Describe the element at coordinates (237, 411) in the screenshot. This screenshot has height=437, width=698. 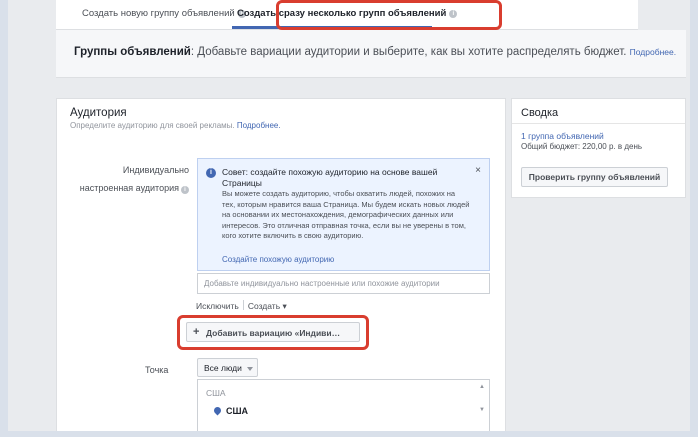
I see `location-item: США` at that location.